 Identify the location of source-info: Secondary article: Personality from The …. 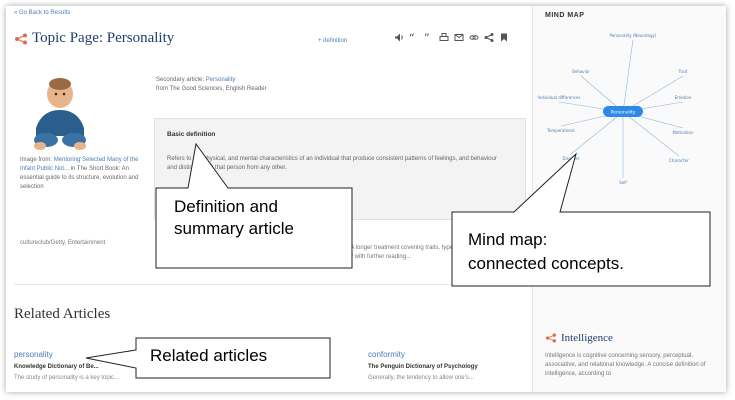
(336, 85).